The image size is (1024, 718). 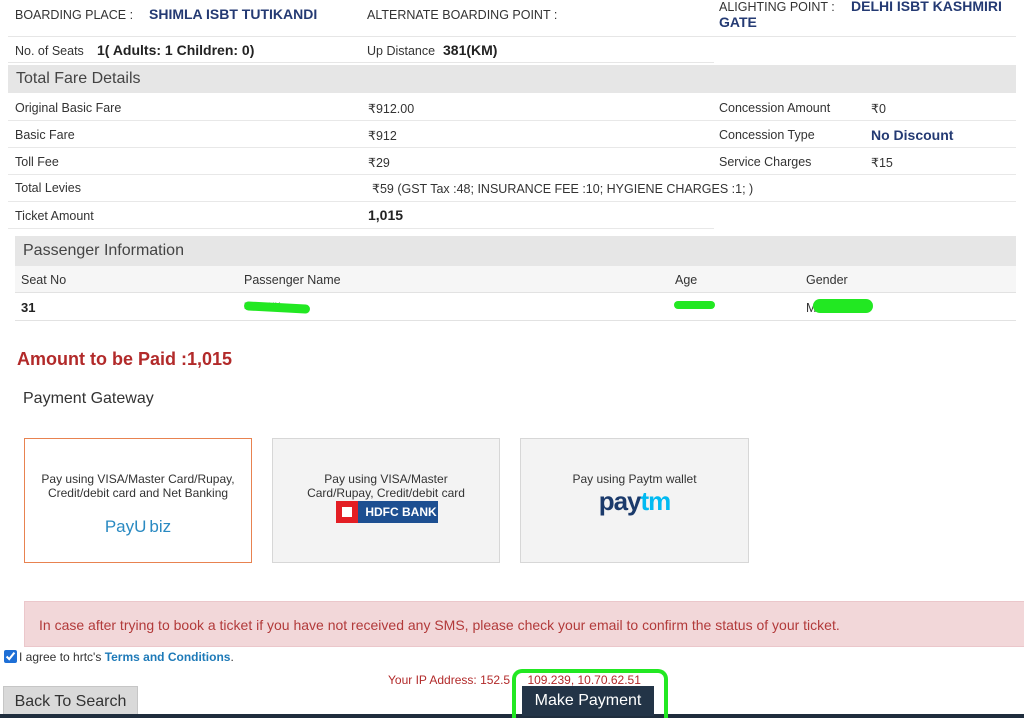 I want to click on alighting-point-value: DELHI ISBT KASHMIRI, so click(x=926, y=7).